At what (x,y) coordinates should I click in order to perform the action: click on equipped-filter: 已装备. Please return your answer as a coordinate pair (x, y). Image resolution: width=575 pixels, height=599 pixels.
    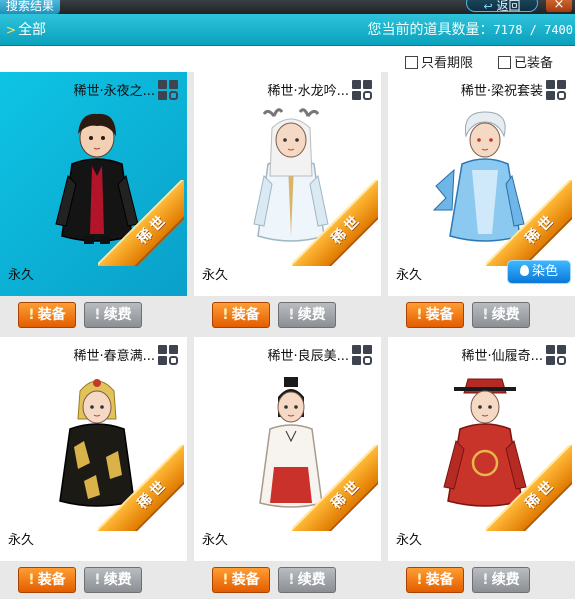
    Looking at the image, I should click on (525, 61).